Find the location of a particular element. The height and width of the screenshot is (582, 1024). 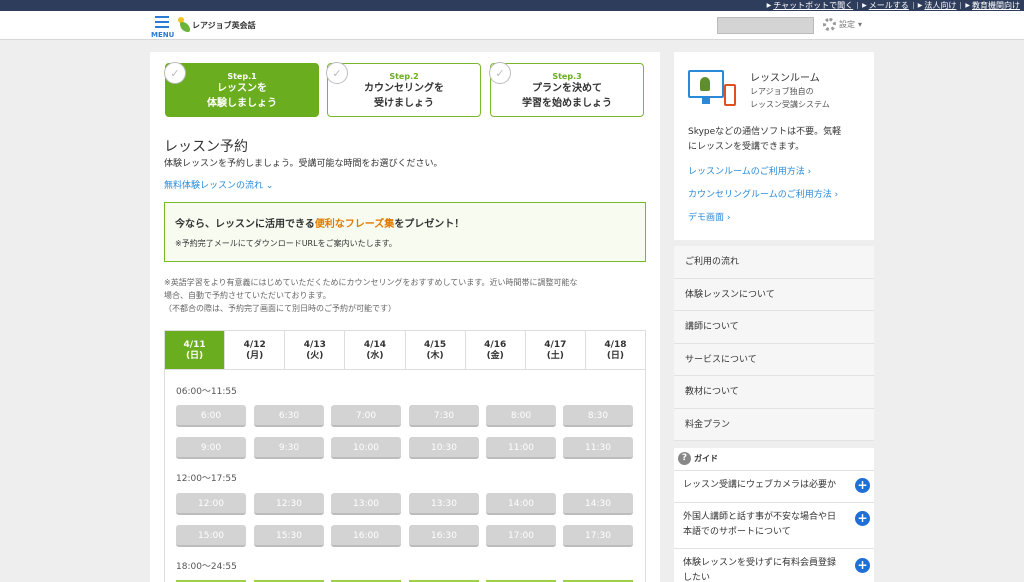

time-slot-button: 6:30 is located at coordinates (289, 416).